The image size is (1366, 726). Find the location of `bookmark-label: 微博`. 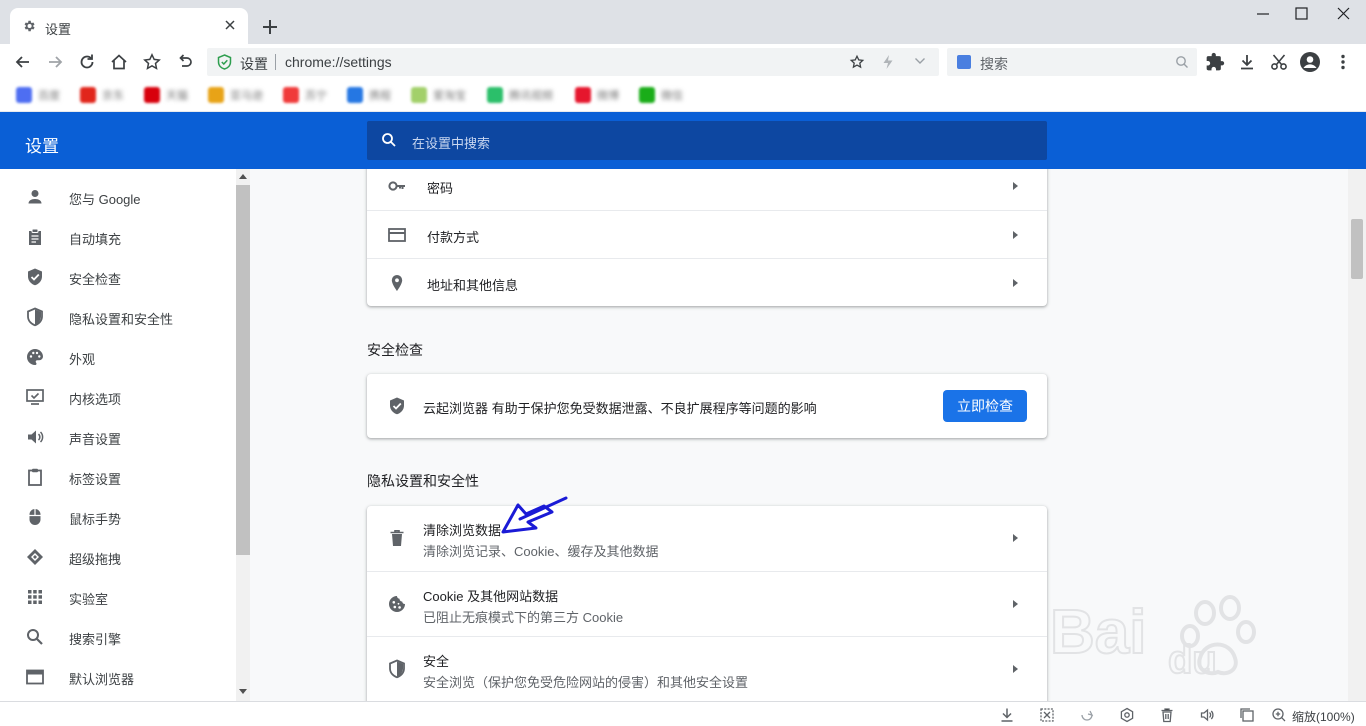

bookmark-label: 微博 is located at coordinates (608, 96).